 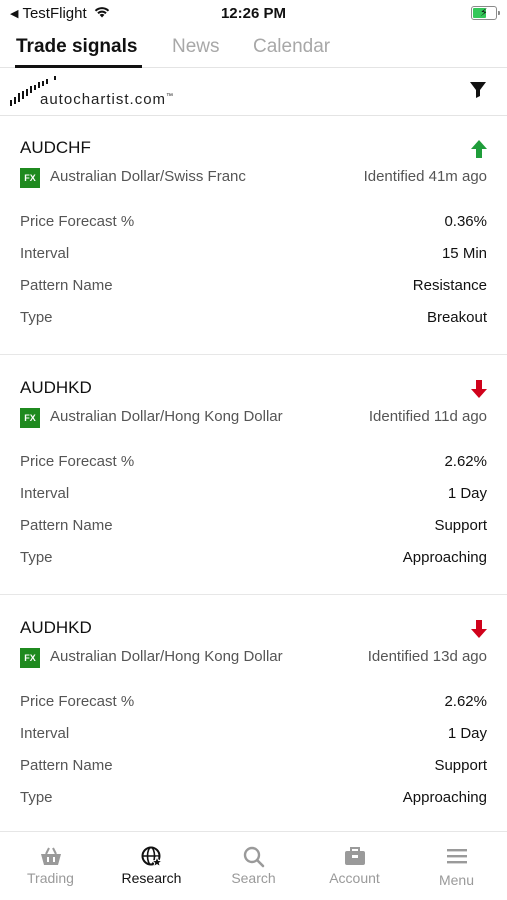 I want to click on nav-label: Search, so click(x=253, y=878).